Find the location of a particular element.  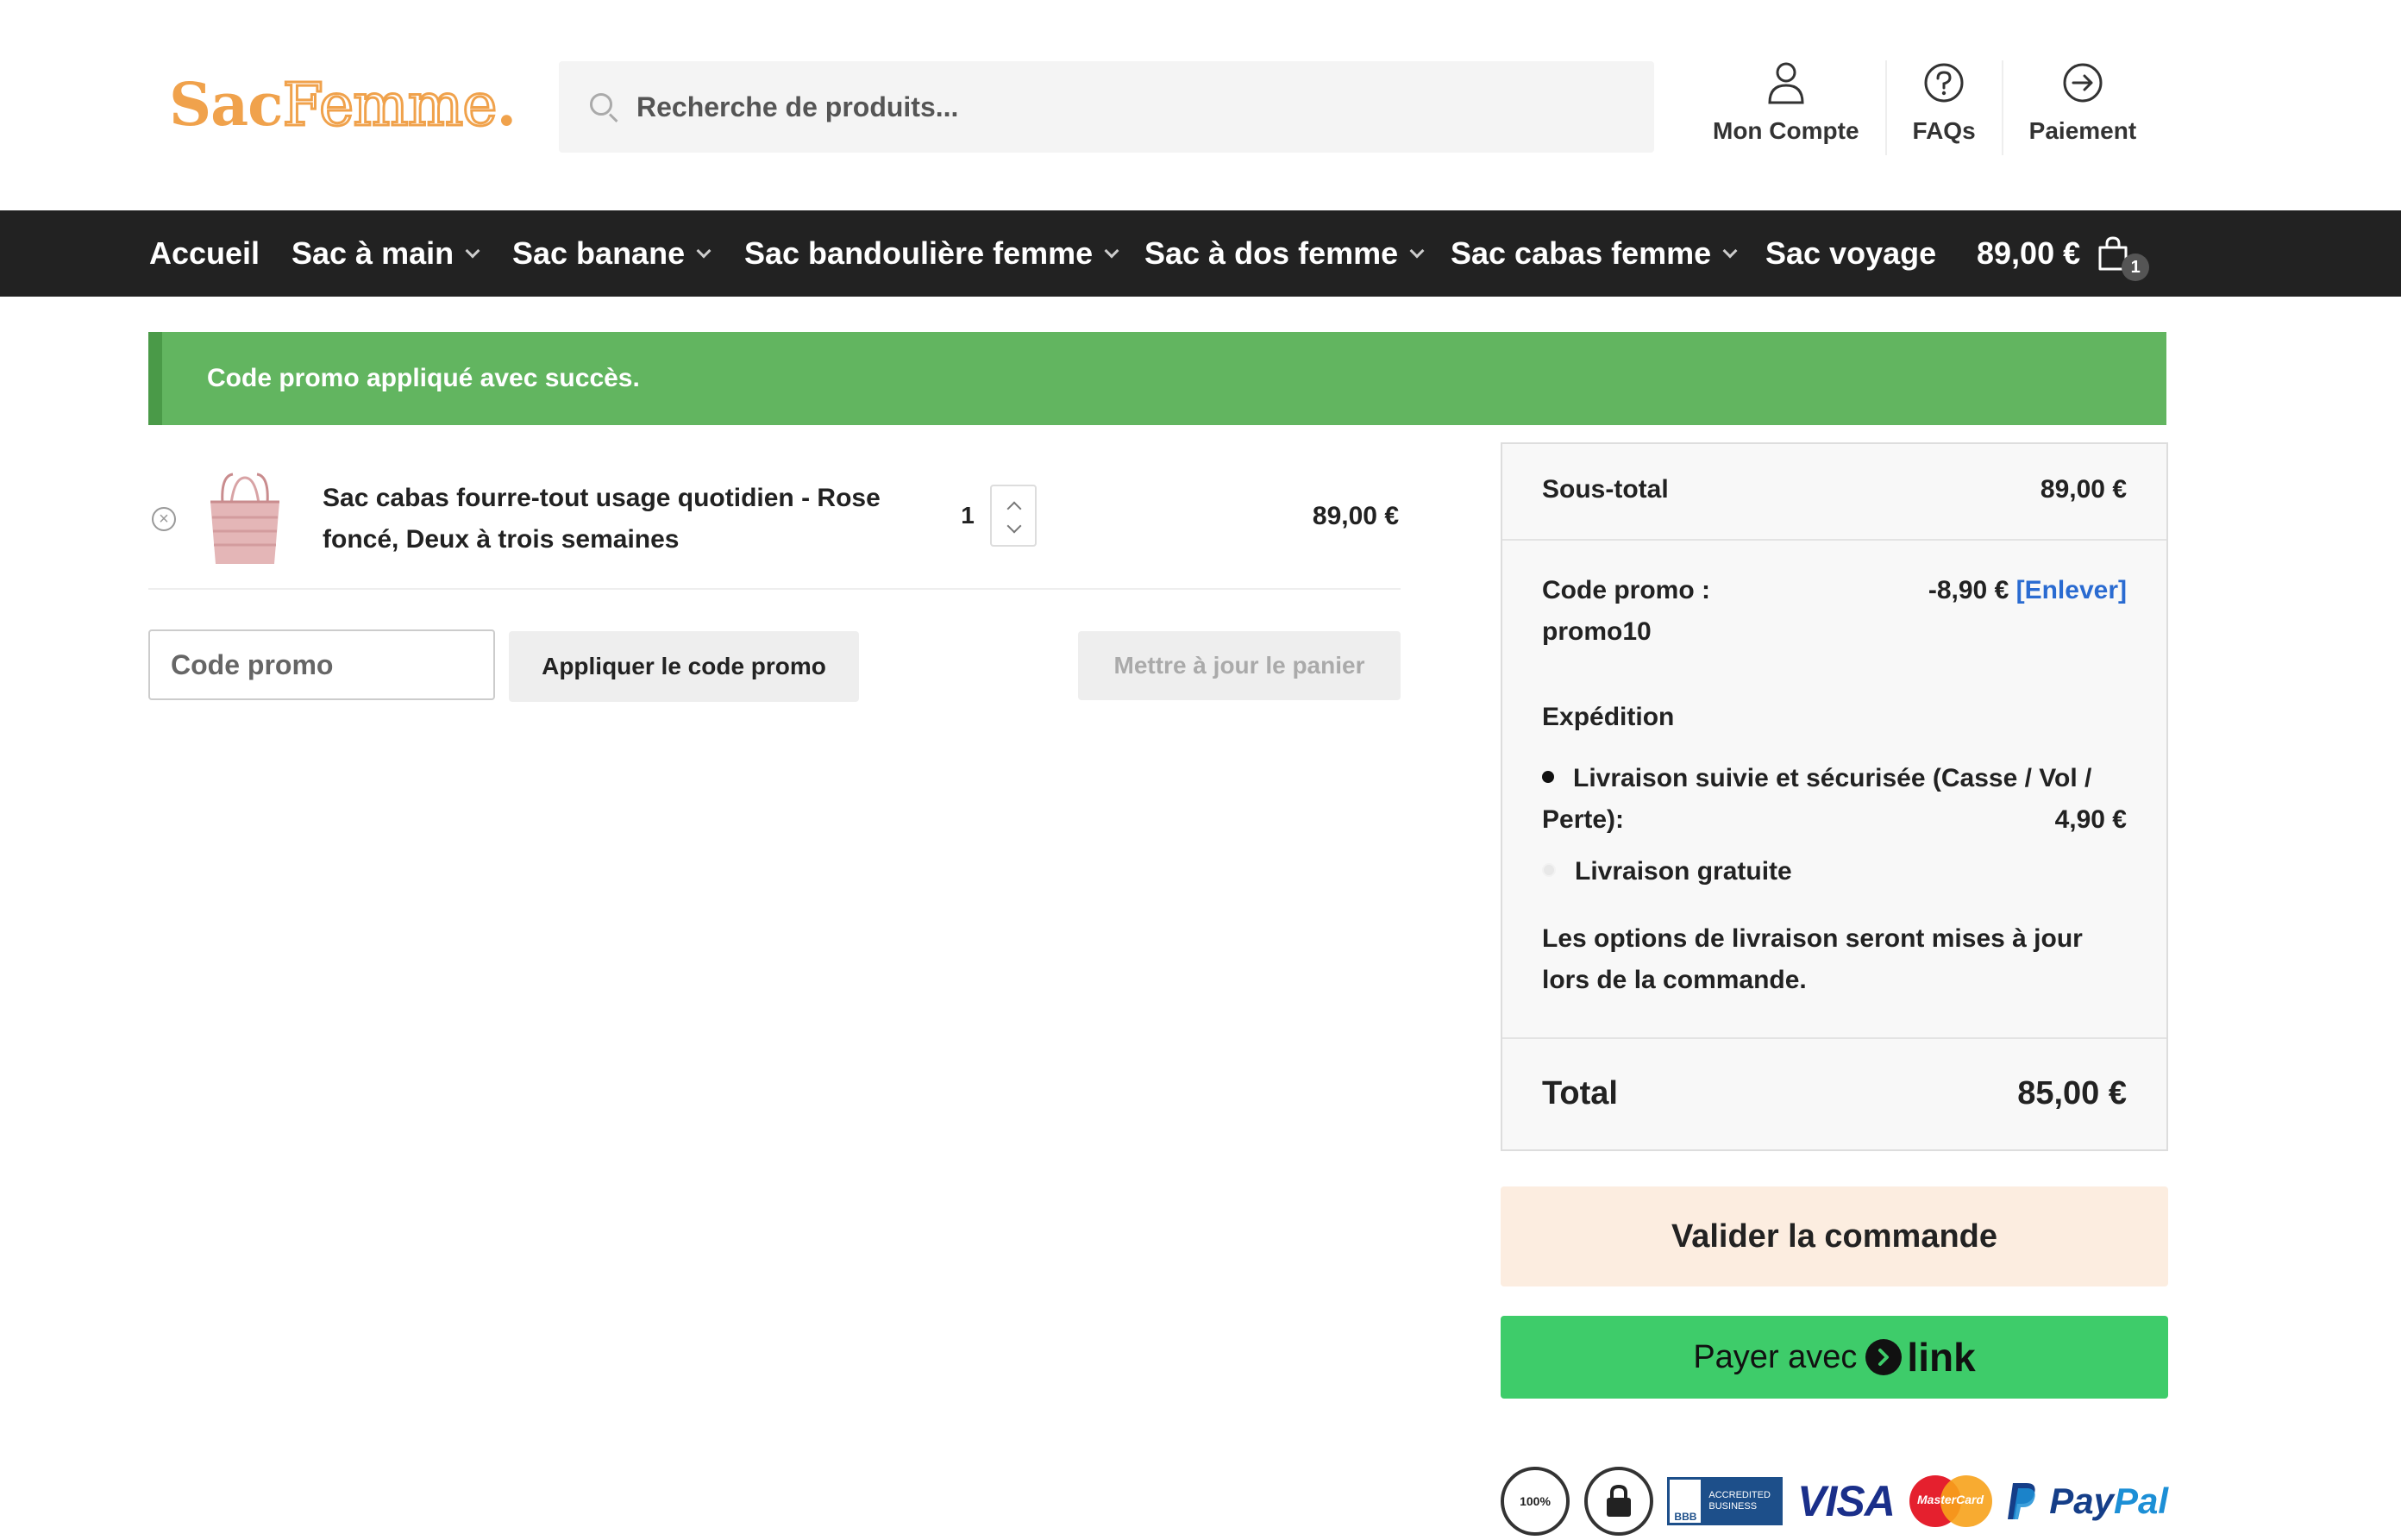

total-value: 85,00 € is located at coordinates (2072, 1093).